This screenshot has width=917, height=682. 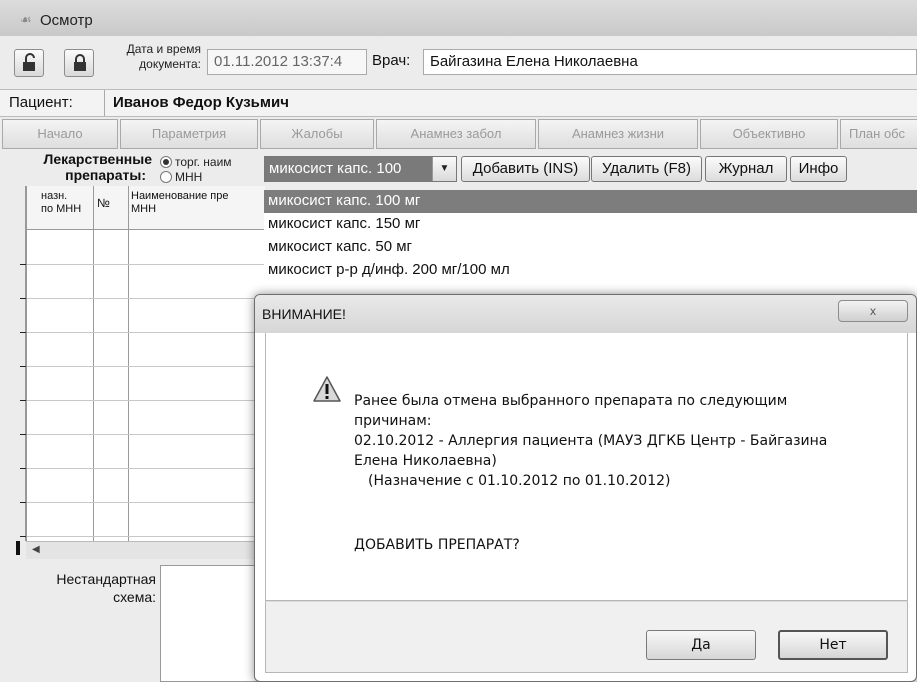 I want to click on column-header-mnn: назн. по МНН, so click(x=61, y=203).